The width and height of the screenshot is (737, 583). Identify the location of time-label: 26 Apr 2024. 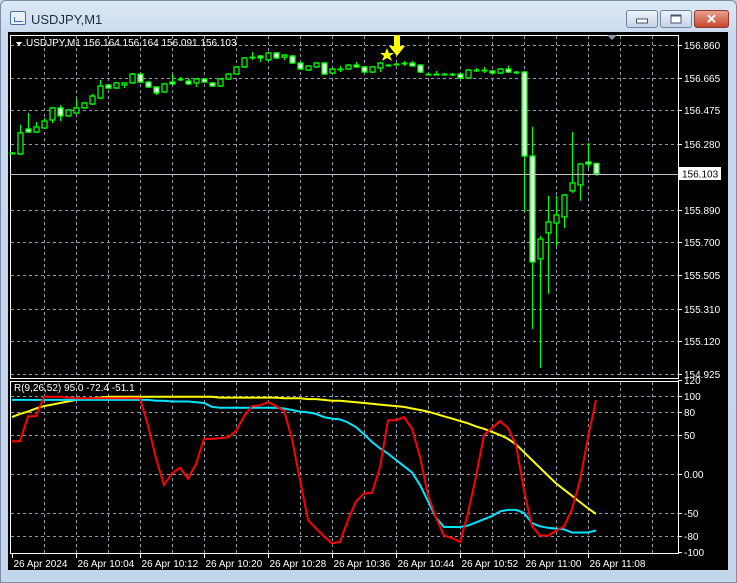
(41, 564).